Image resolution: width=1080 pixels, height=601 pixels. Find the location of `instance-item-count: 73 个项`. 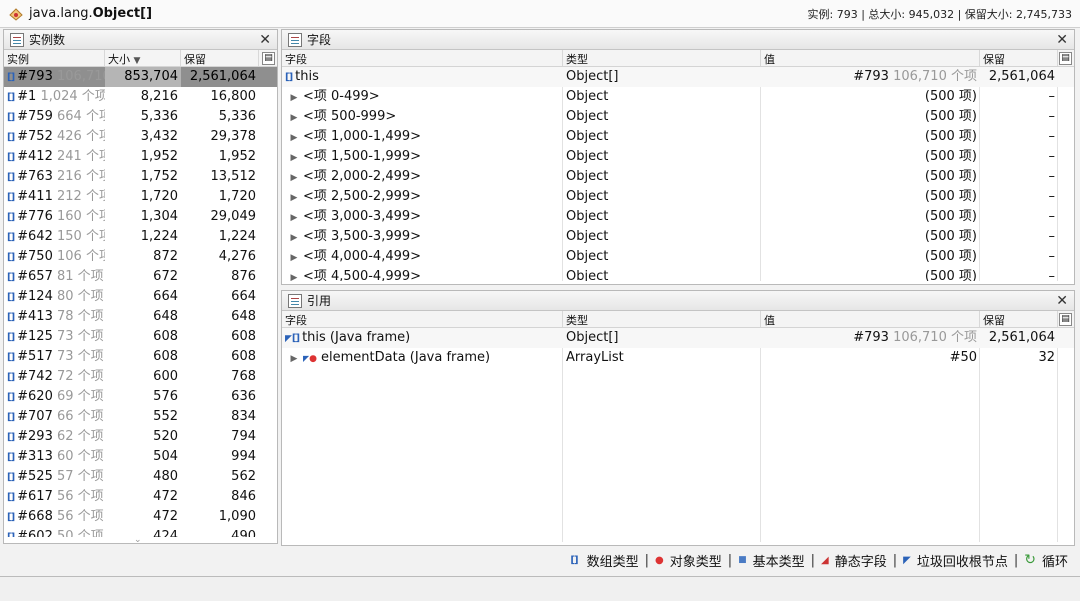

instance-item-count: 73 个项 is located at coordinates (80, 336).